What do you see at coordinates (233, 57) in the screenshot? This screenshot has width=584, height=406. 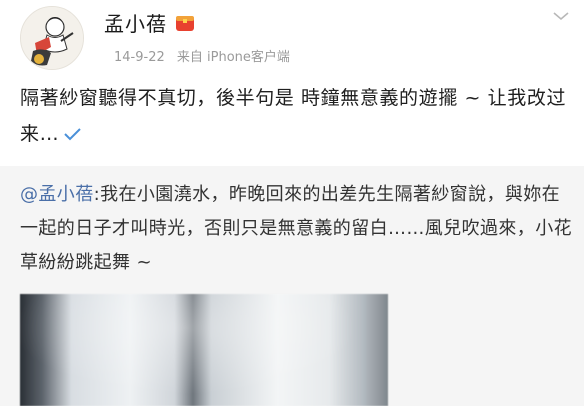 I see `post-source: 来自 iPhone客户端` at bounding box center [233, 57].